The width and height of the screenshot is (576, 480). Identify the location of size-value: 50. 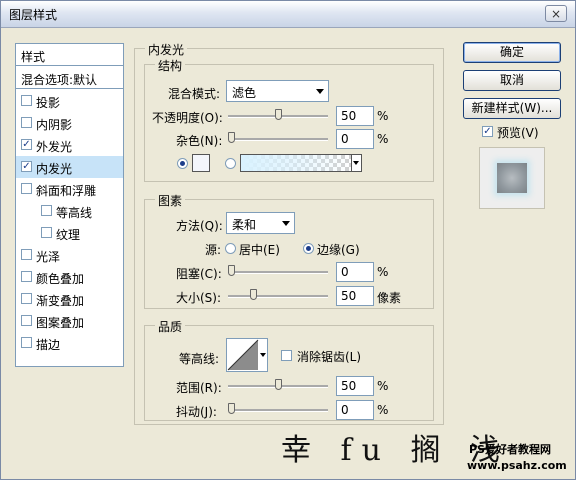
(349, 296).